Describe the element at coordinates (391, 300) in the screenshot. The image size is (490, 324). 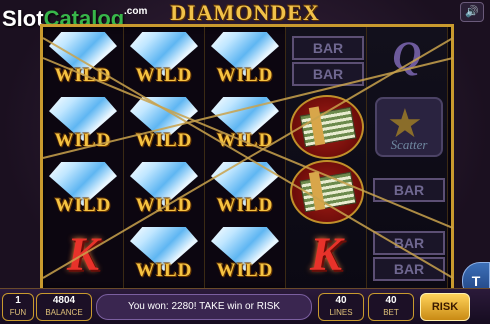
I see `bet-value: 40` at that location.